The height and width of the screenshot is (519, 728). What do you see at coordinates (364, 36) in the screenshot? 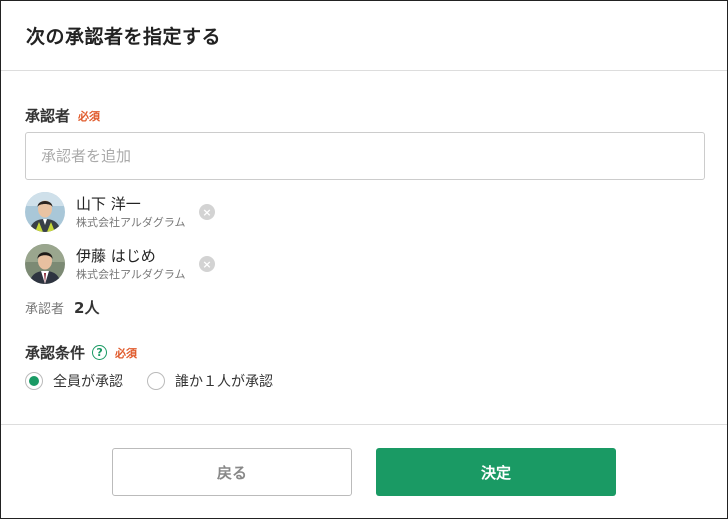
I see `modal-header: 次の承認者を指定する` at bounding box center [364, 36].